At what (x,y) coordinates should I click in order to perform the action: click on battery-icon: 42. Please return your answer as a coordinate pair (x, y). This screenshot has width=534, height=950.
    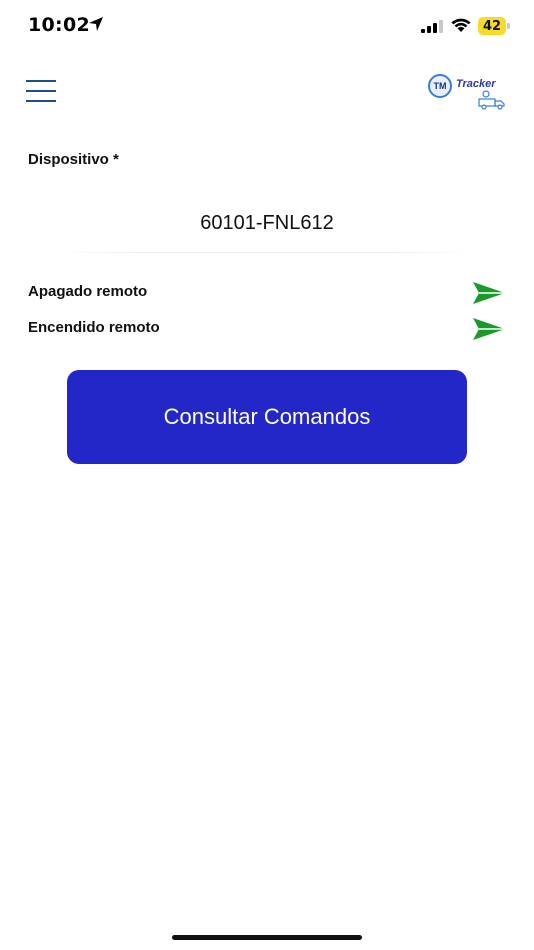
    Looking at the image, I should click on (494, 26).